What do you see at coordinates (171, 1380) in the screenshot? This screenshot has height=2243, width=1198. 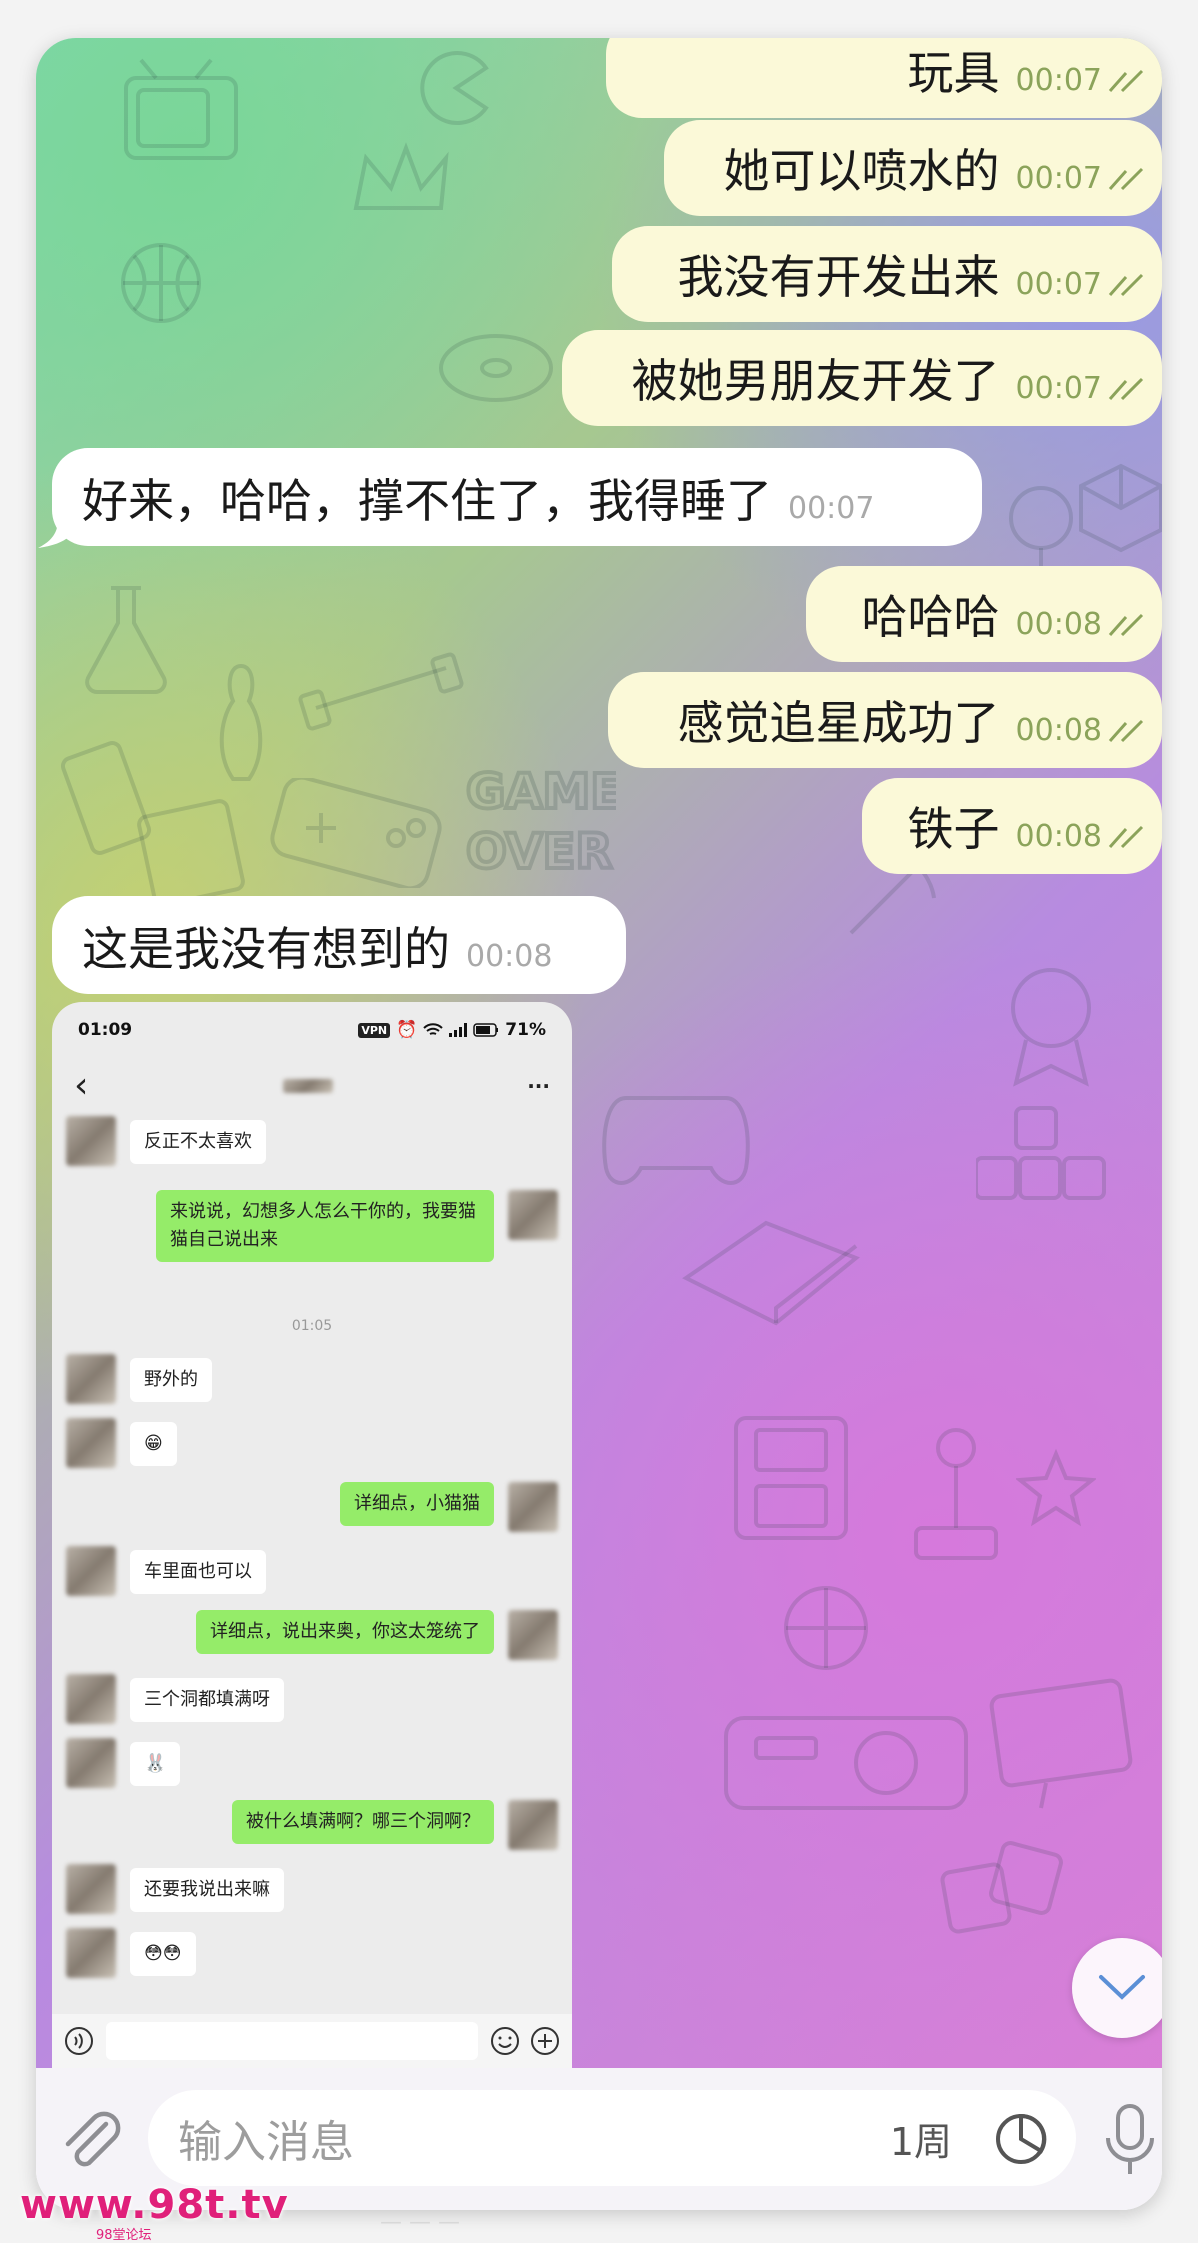 I see `chat-bubble: 野外的` at bounding box center [171, 1380].